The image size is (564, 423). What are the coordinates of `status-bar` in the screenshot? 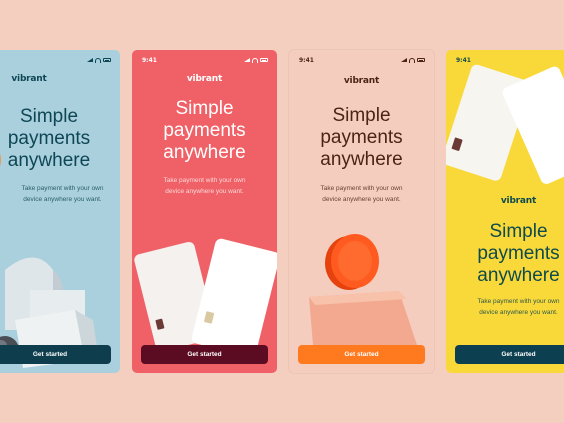 It's located at (55, 60).